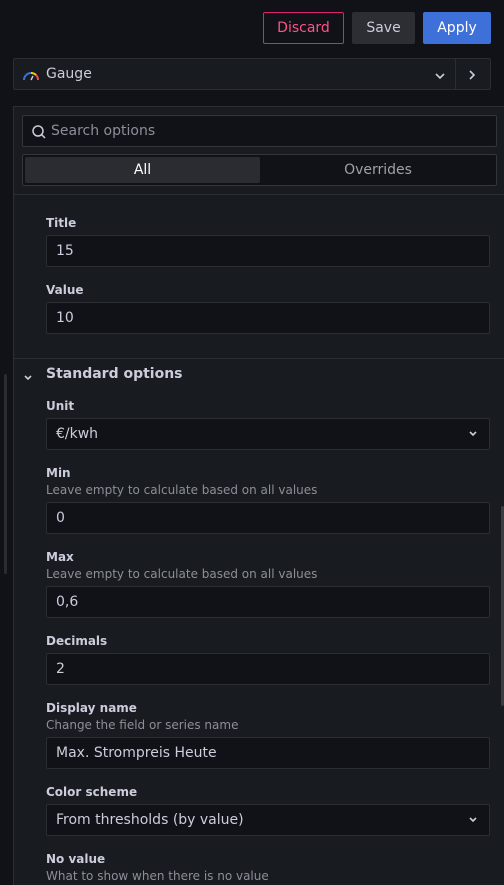 This screenshot has height=885, width=504. I want to click on discard-button: Discard, so click(303, 28).